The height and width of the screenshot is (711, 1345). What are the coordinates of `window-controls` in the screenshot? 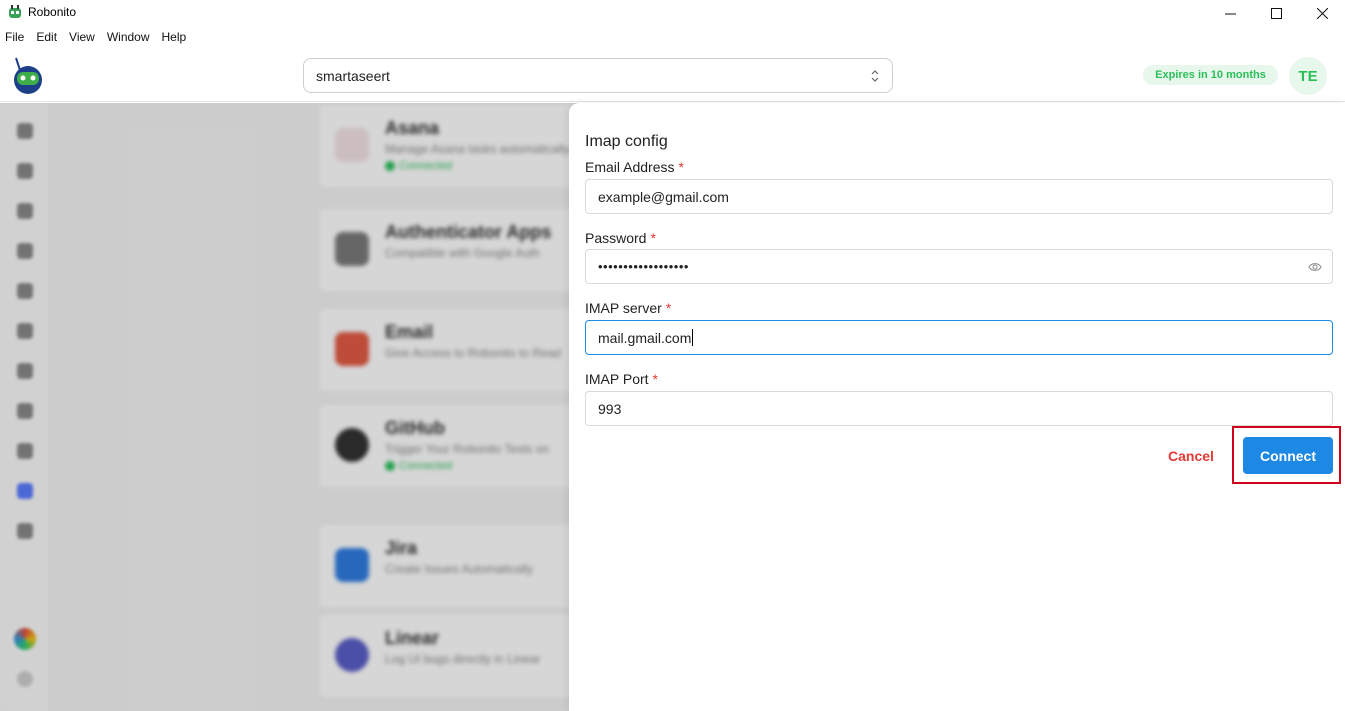 It's located at (1276, 13).